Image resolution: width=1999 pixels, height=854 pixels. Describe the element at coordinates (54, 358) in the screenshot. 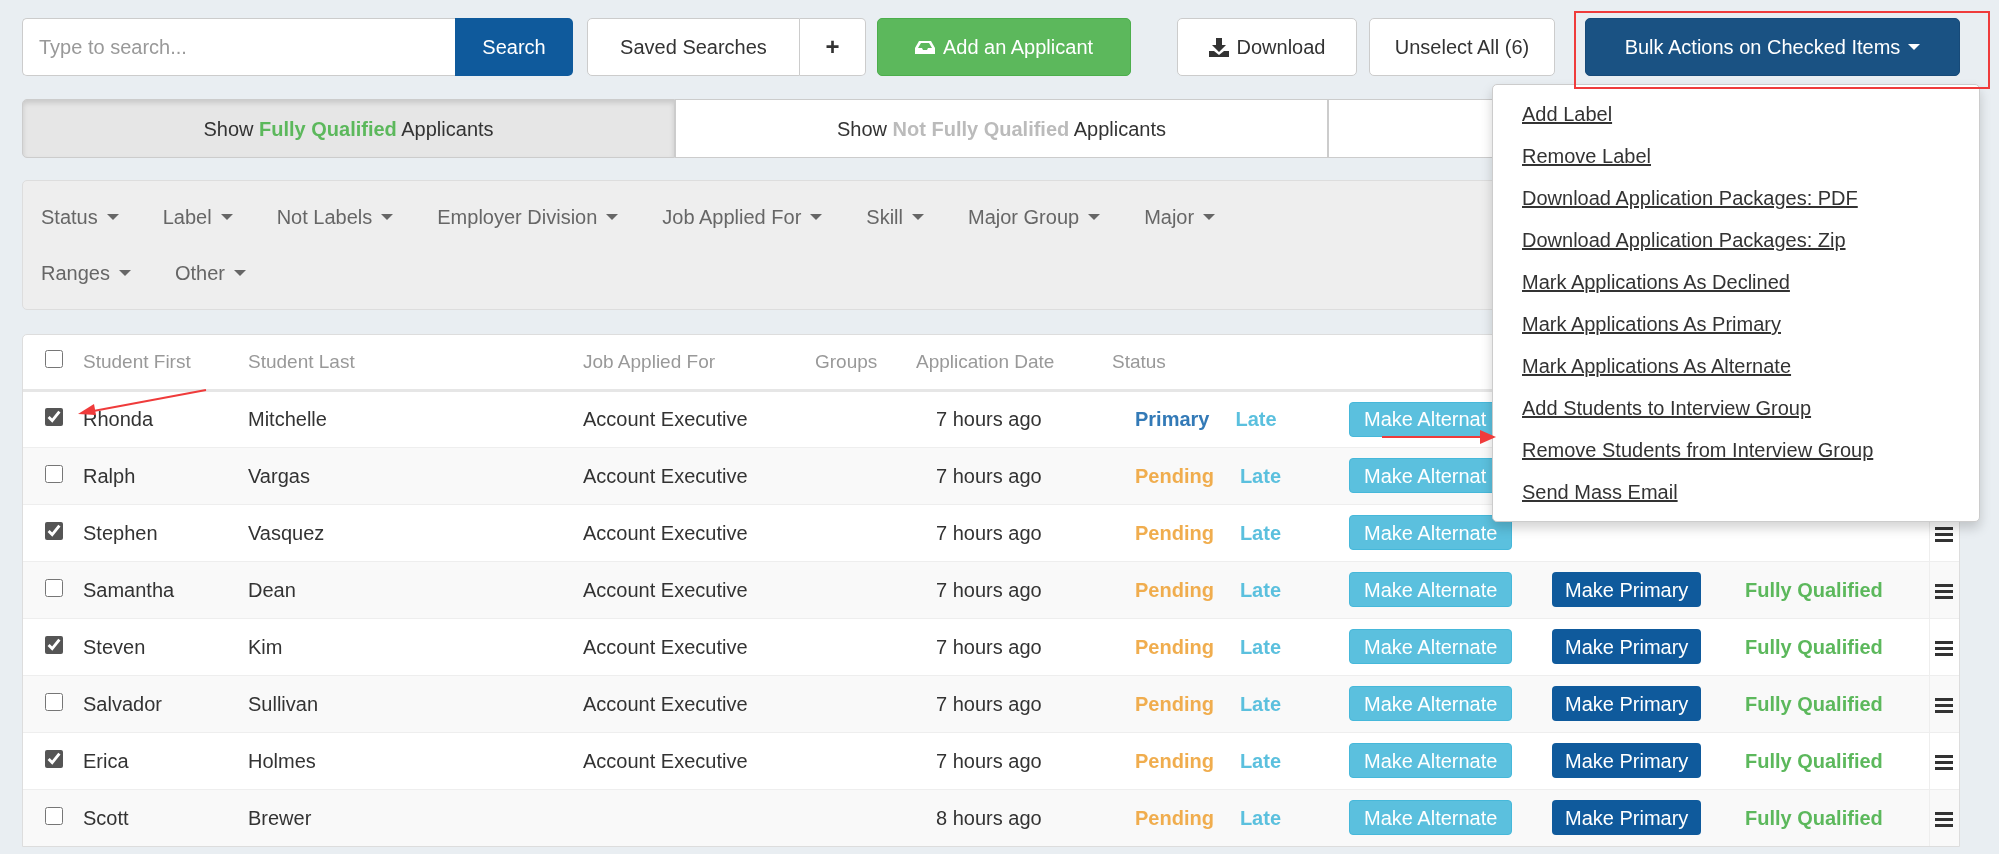

I see `select-all-checkbox` at that location.